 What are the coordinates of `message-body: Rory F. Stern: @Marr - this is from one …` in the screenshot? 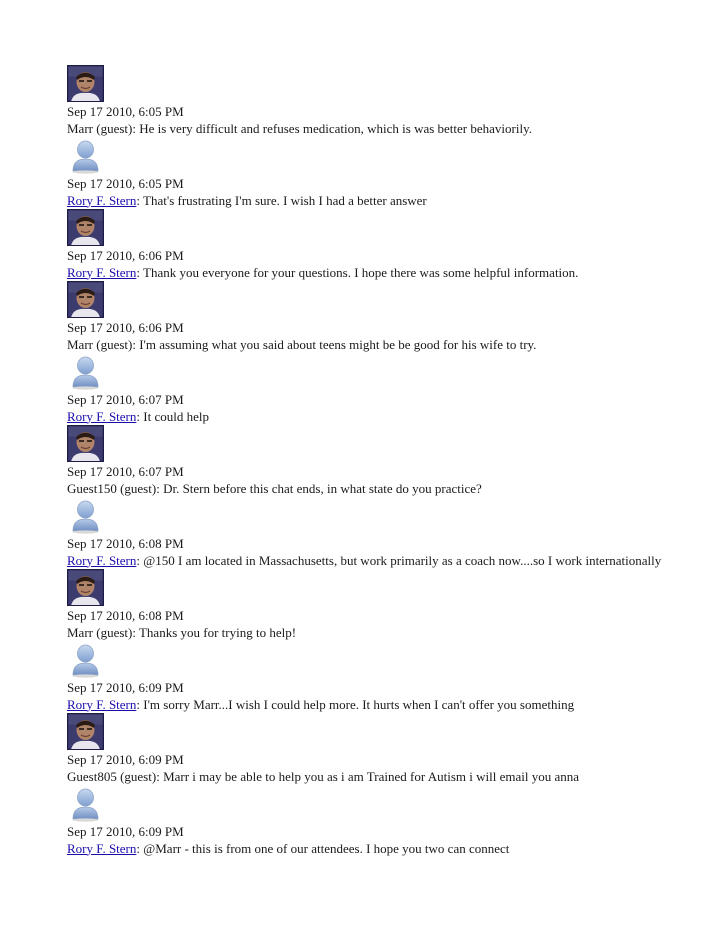 It's located at (367, 849).